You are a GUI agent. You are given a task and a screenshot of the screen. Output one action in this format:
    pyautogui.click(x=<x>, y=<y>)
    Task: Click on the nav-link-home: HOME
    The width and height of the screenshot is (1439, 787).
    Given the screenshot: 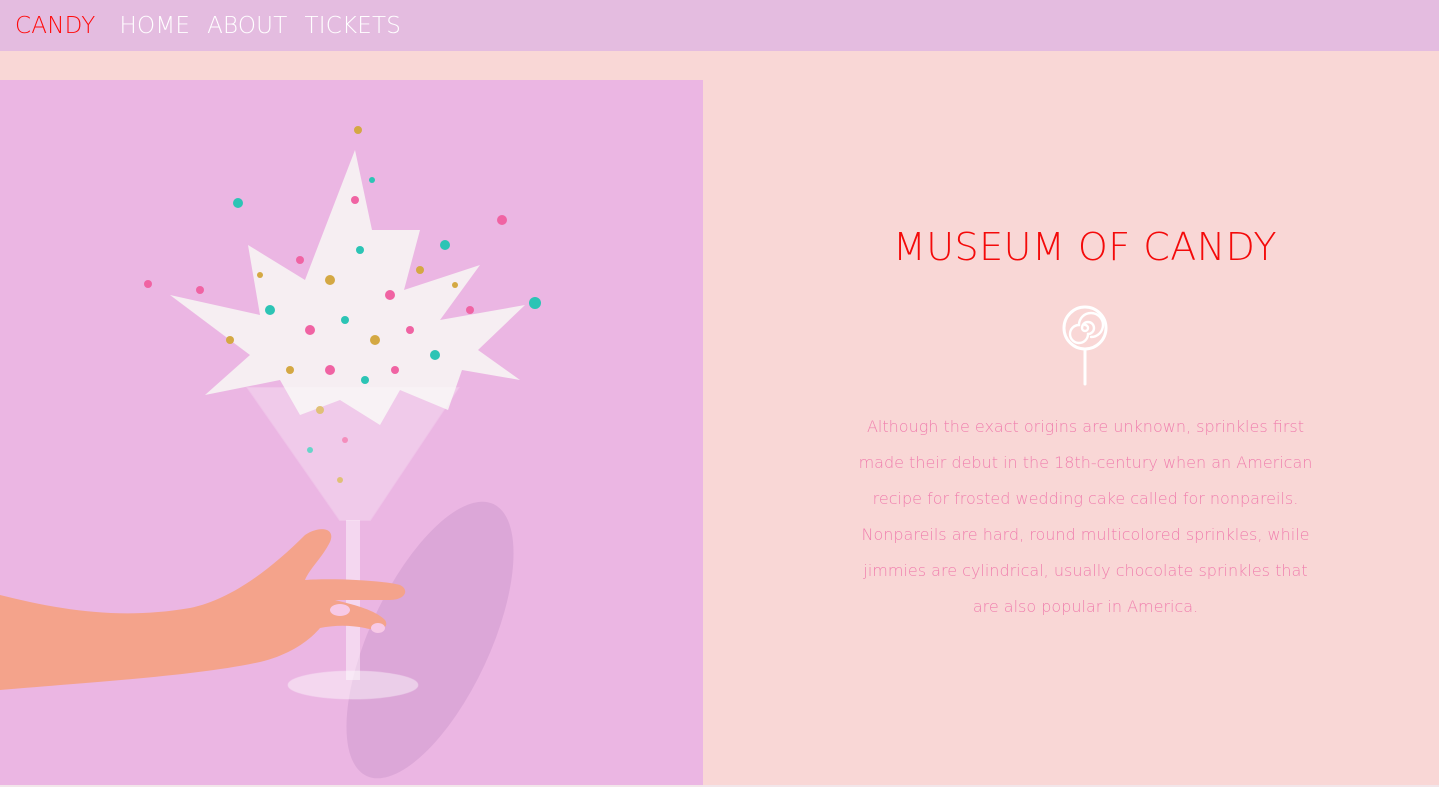 What is the action you would take?
    pyautogui.click(x=155, y=26)
    